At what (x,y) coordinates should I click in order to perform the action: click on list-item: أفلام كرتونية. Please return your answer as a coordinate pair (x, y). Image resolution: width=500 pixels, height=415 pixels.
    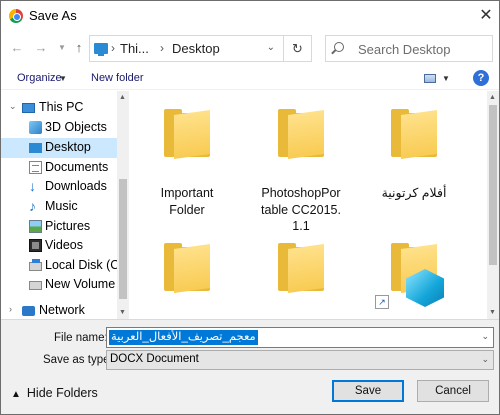
    Looking at the image, I should click on (414, 157).